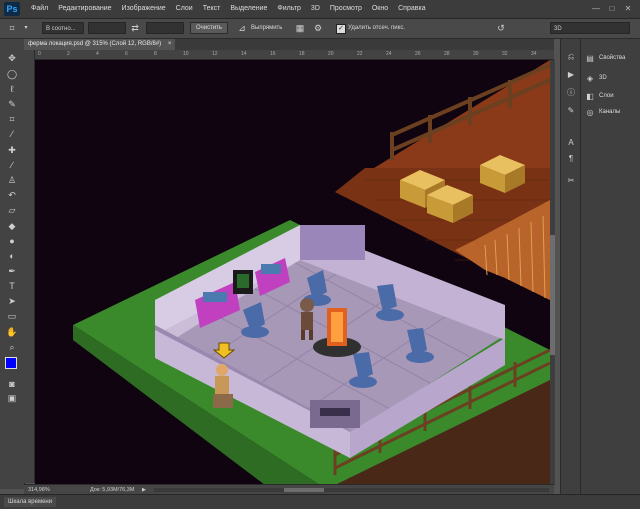  What do you see at coordinates (165, 28) in the screenshot?
I see `height-input` at bounding box center [165, 28].